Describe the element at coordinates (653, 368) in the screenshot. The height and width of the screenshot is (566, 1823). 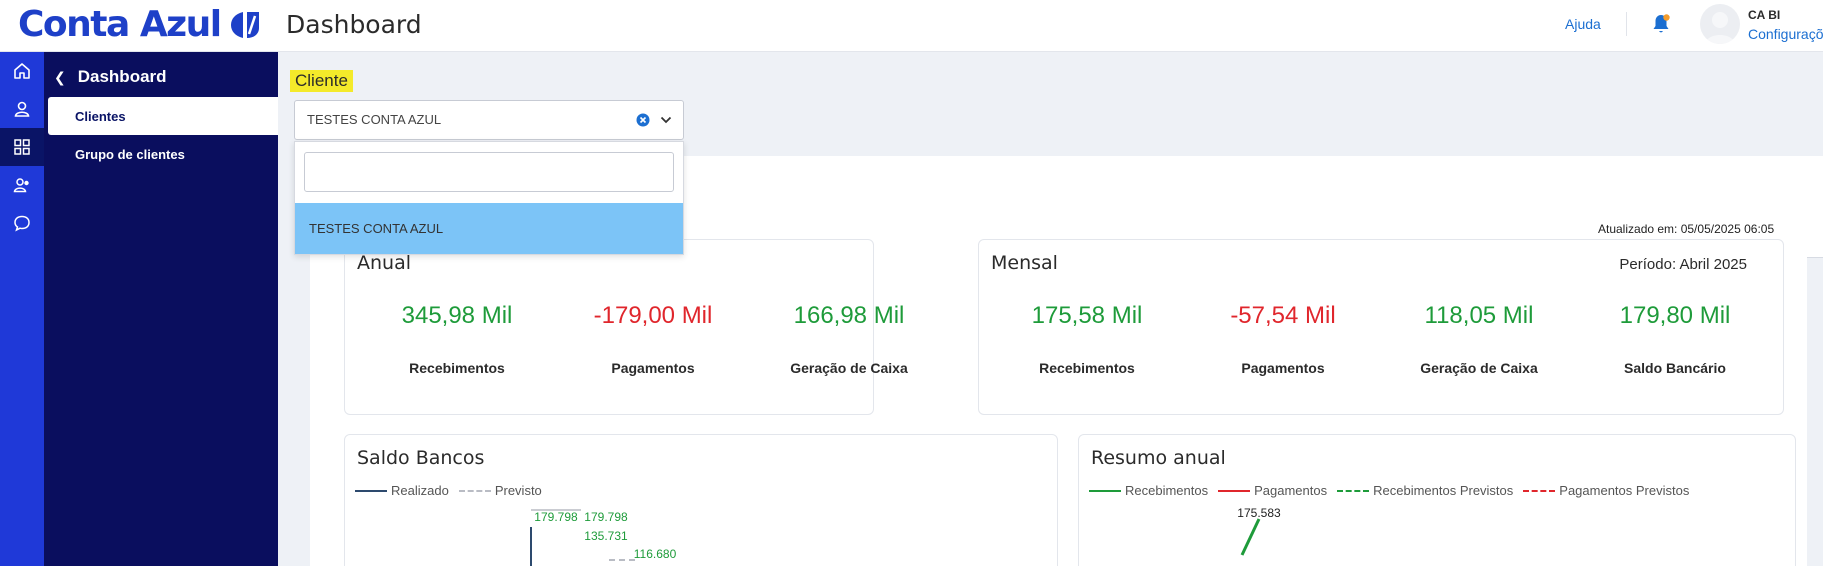
I see `annual-payments-label: Pagamentos` at that location.